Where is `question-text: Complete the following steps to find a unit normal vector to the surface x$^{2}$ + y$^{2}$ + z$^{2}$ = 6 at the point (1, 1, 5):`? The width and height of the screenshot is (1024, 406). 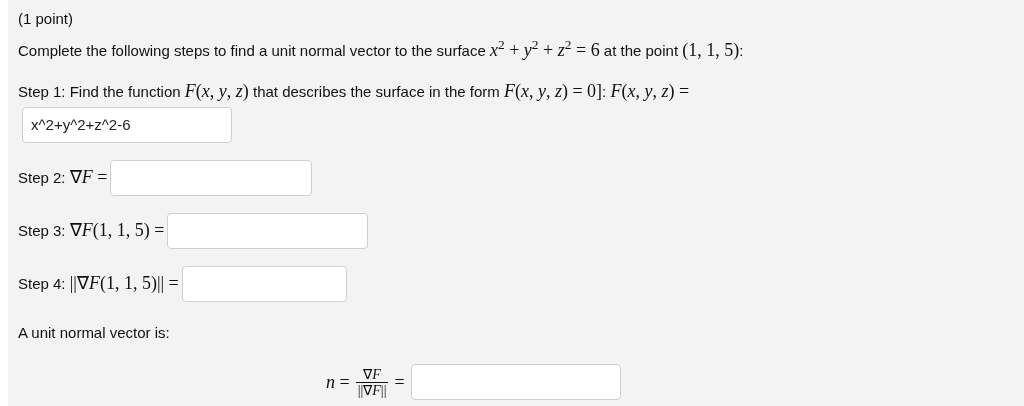
question-text: Complete the following steps to find a unit normal vector to the surface x$^{2}$ + y$^{2}$ + z$^{2}$ = 6 at the point (1, 1, 5): is located at coordinates (381, 49).